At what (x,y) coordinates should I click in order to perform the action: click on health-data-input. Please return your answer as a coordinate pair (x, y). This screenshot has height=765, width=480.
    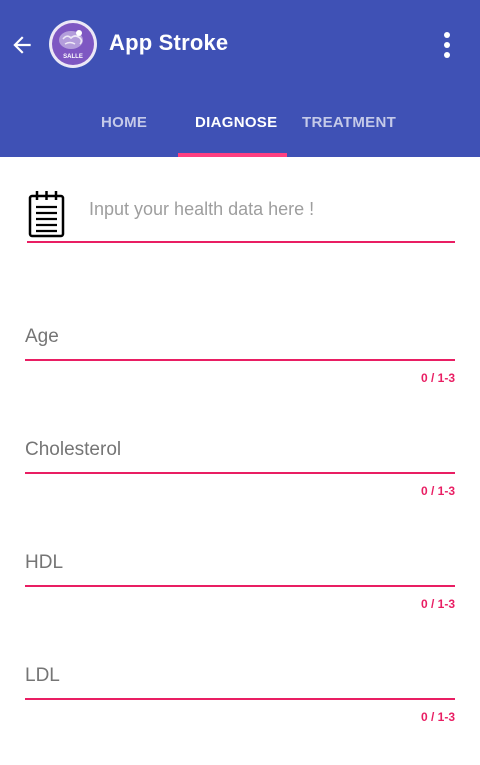
    Looking at the image, I should click on (269, 209).